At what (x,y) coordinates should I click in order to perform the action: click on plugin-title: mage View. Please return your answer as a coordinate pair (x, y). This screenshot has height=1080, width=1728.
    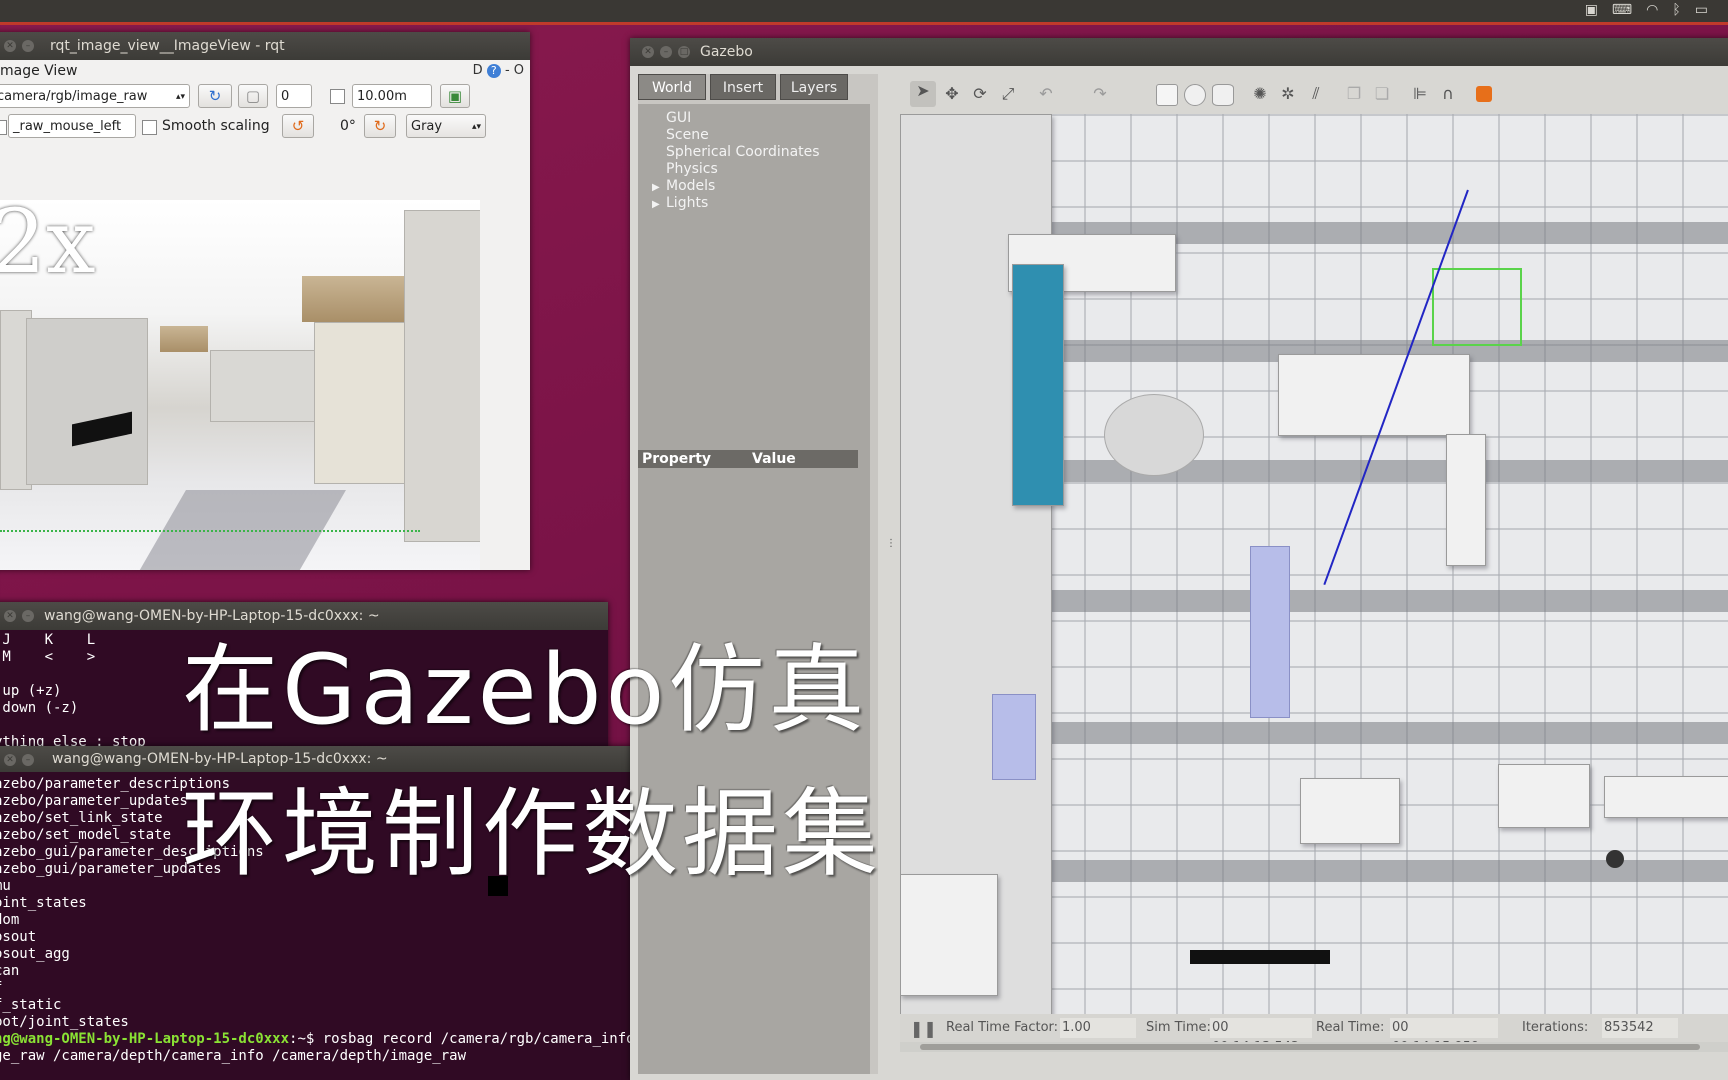
    Looking at the image, I should click on (39, 71).